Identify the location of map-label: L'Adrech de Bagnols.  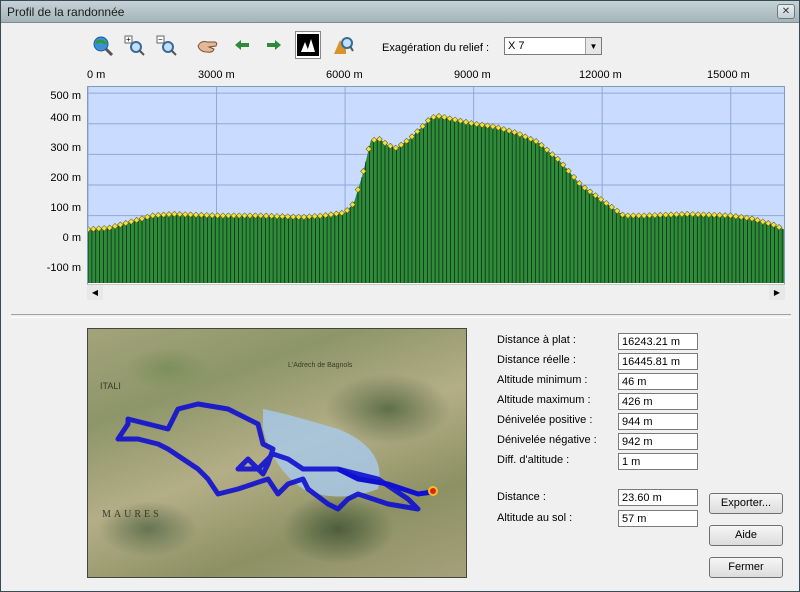
(320, 365).